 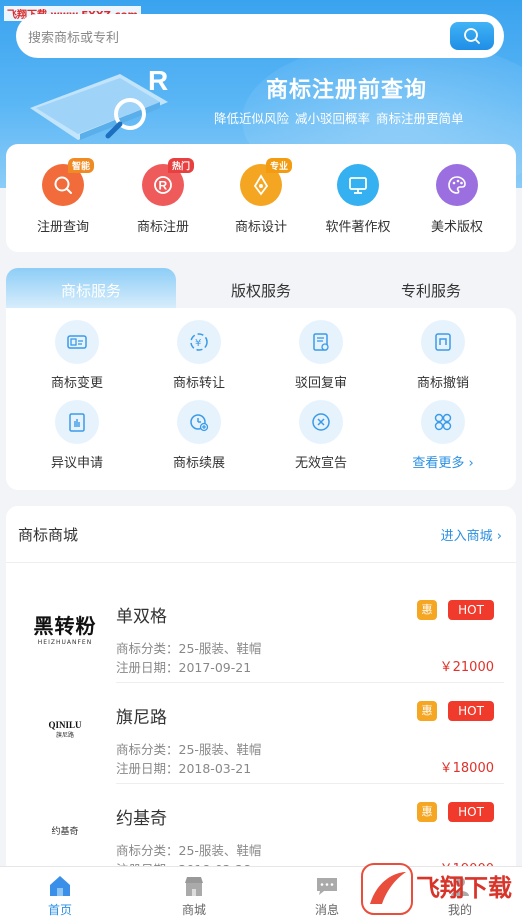 I want to click on nav-label: 商城, so click(x=193, y=910).